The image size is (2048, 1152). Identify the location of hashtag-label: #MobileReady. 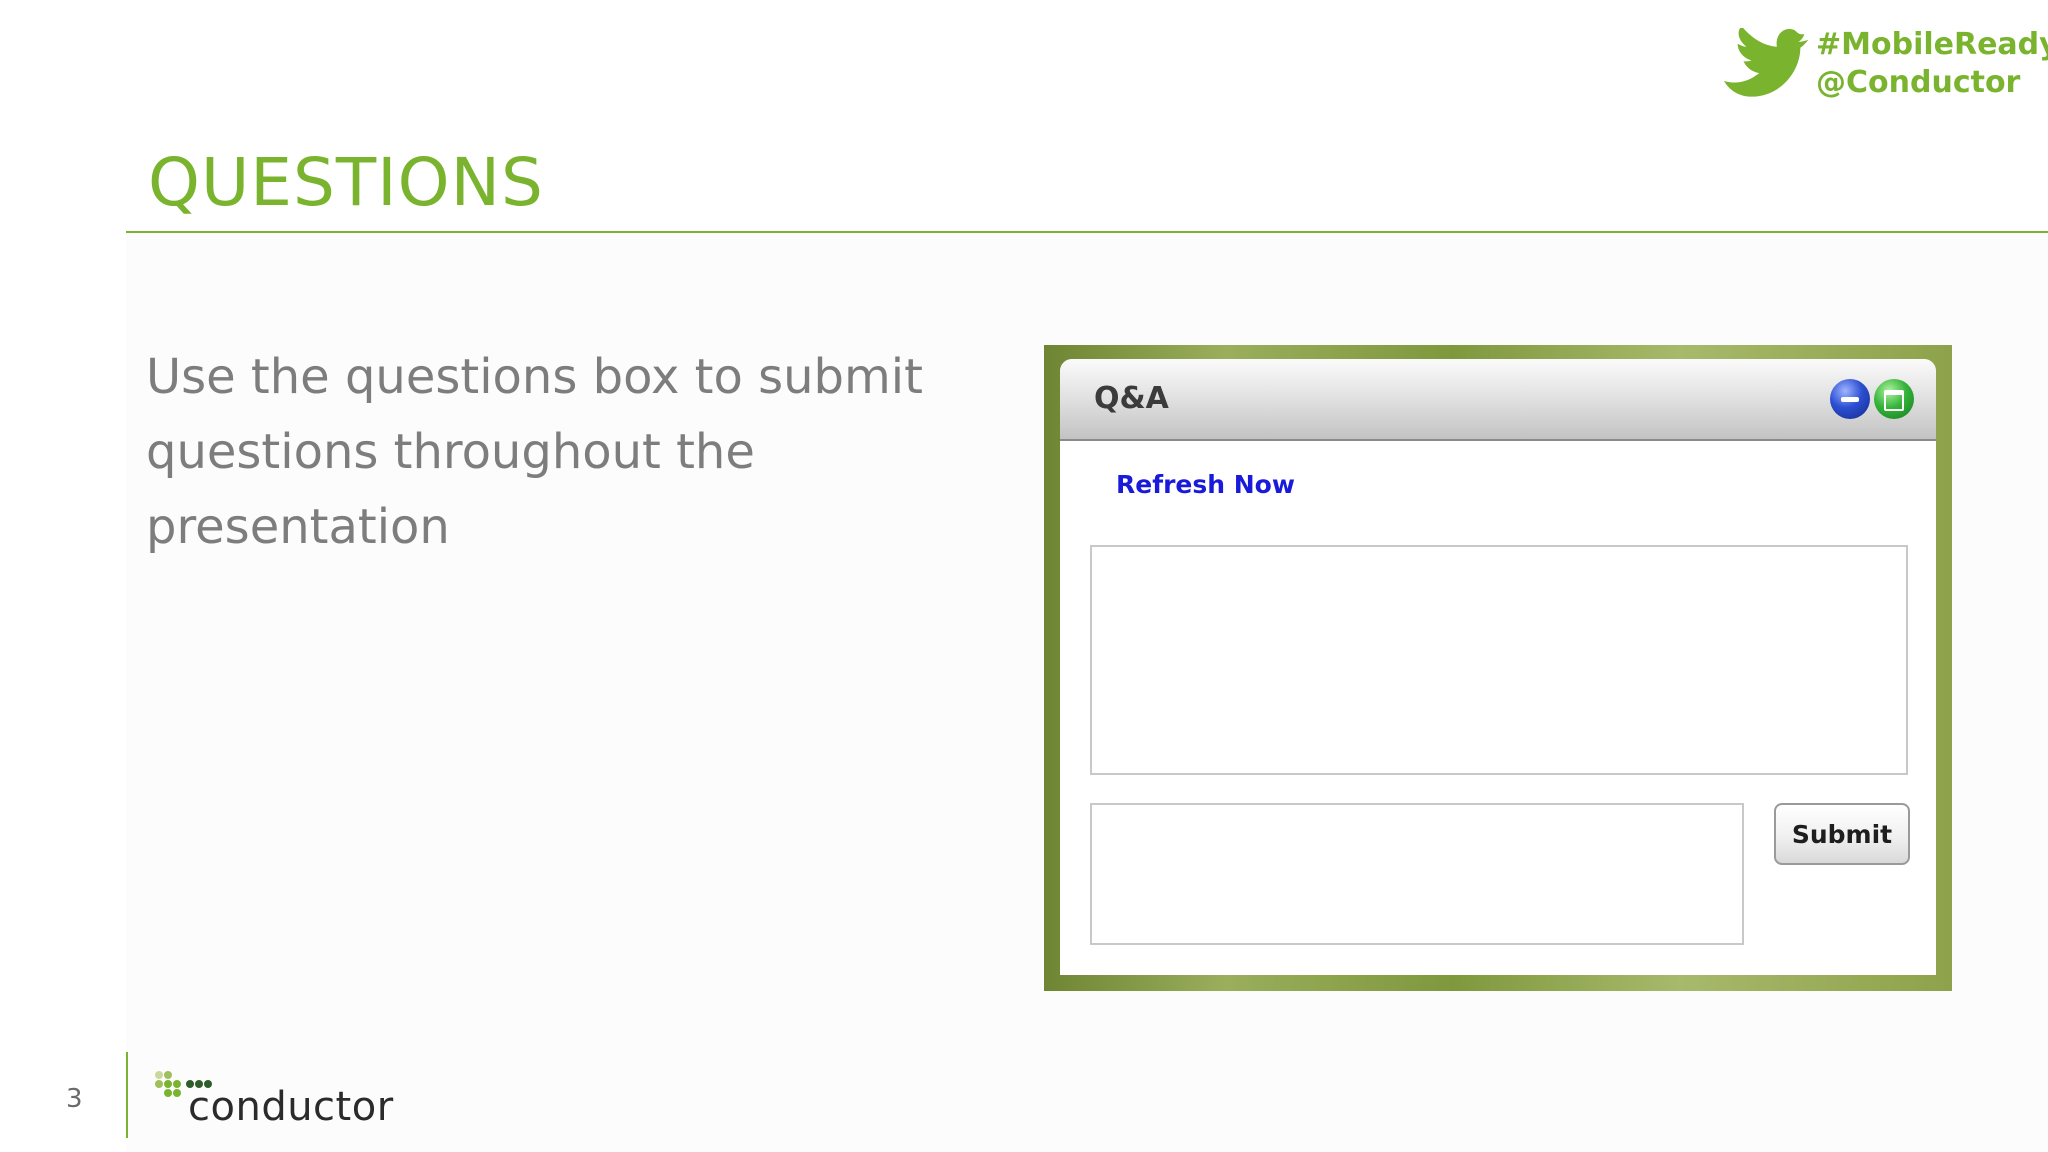
(1932, 44).